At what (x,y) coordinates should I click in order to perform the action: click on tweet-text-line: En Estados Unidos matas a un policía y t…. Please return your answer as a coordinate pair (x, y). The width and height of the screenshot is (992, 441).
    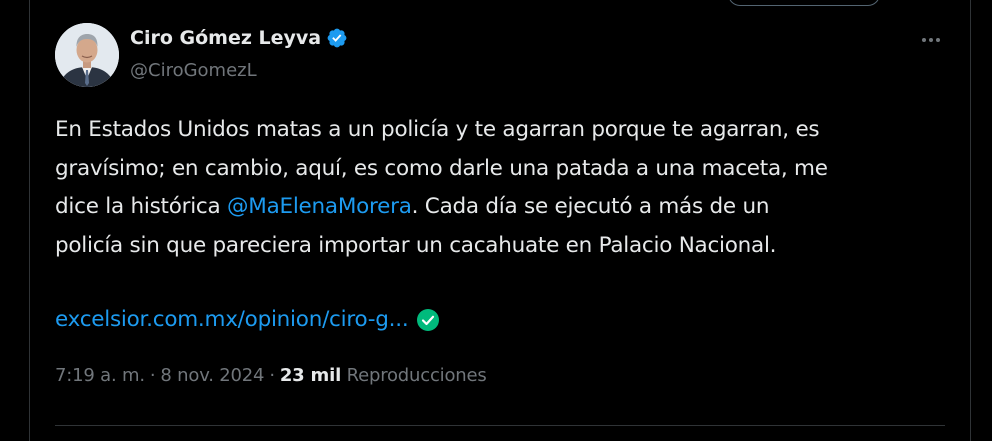
    Looking at the image, I should click on (437, 129).